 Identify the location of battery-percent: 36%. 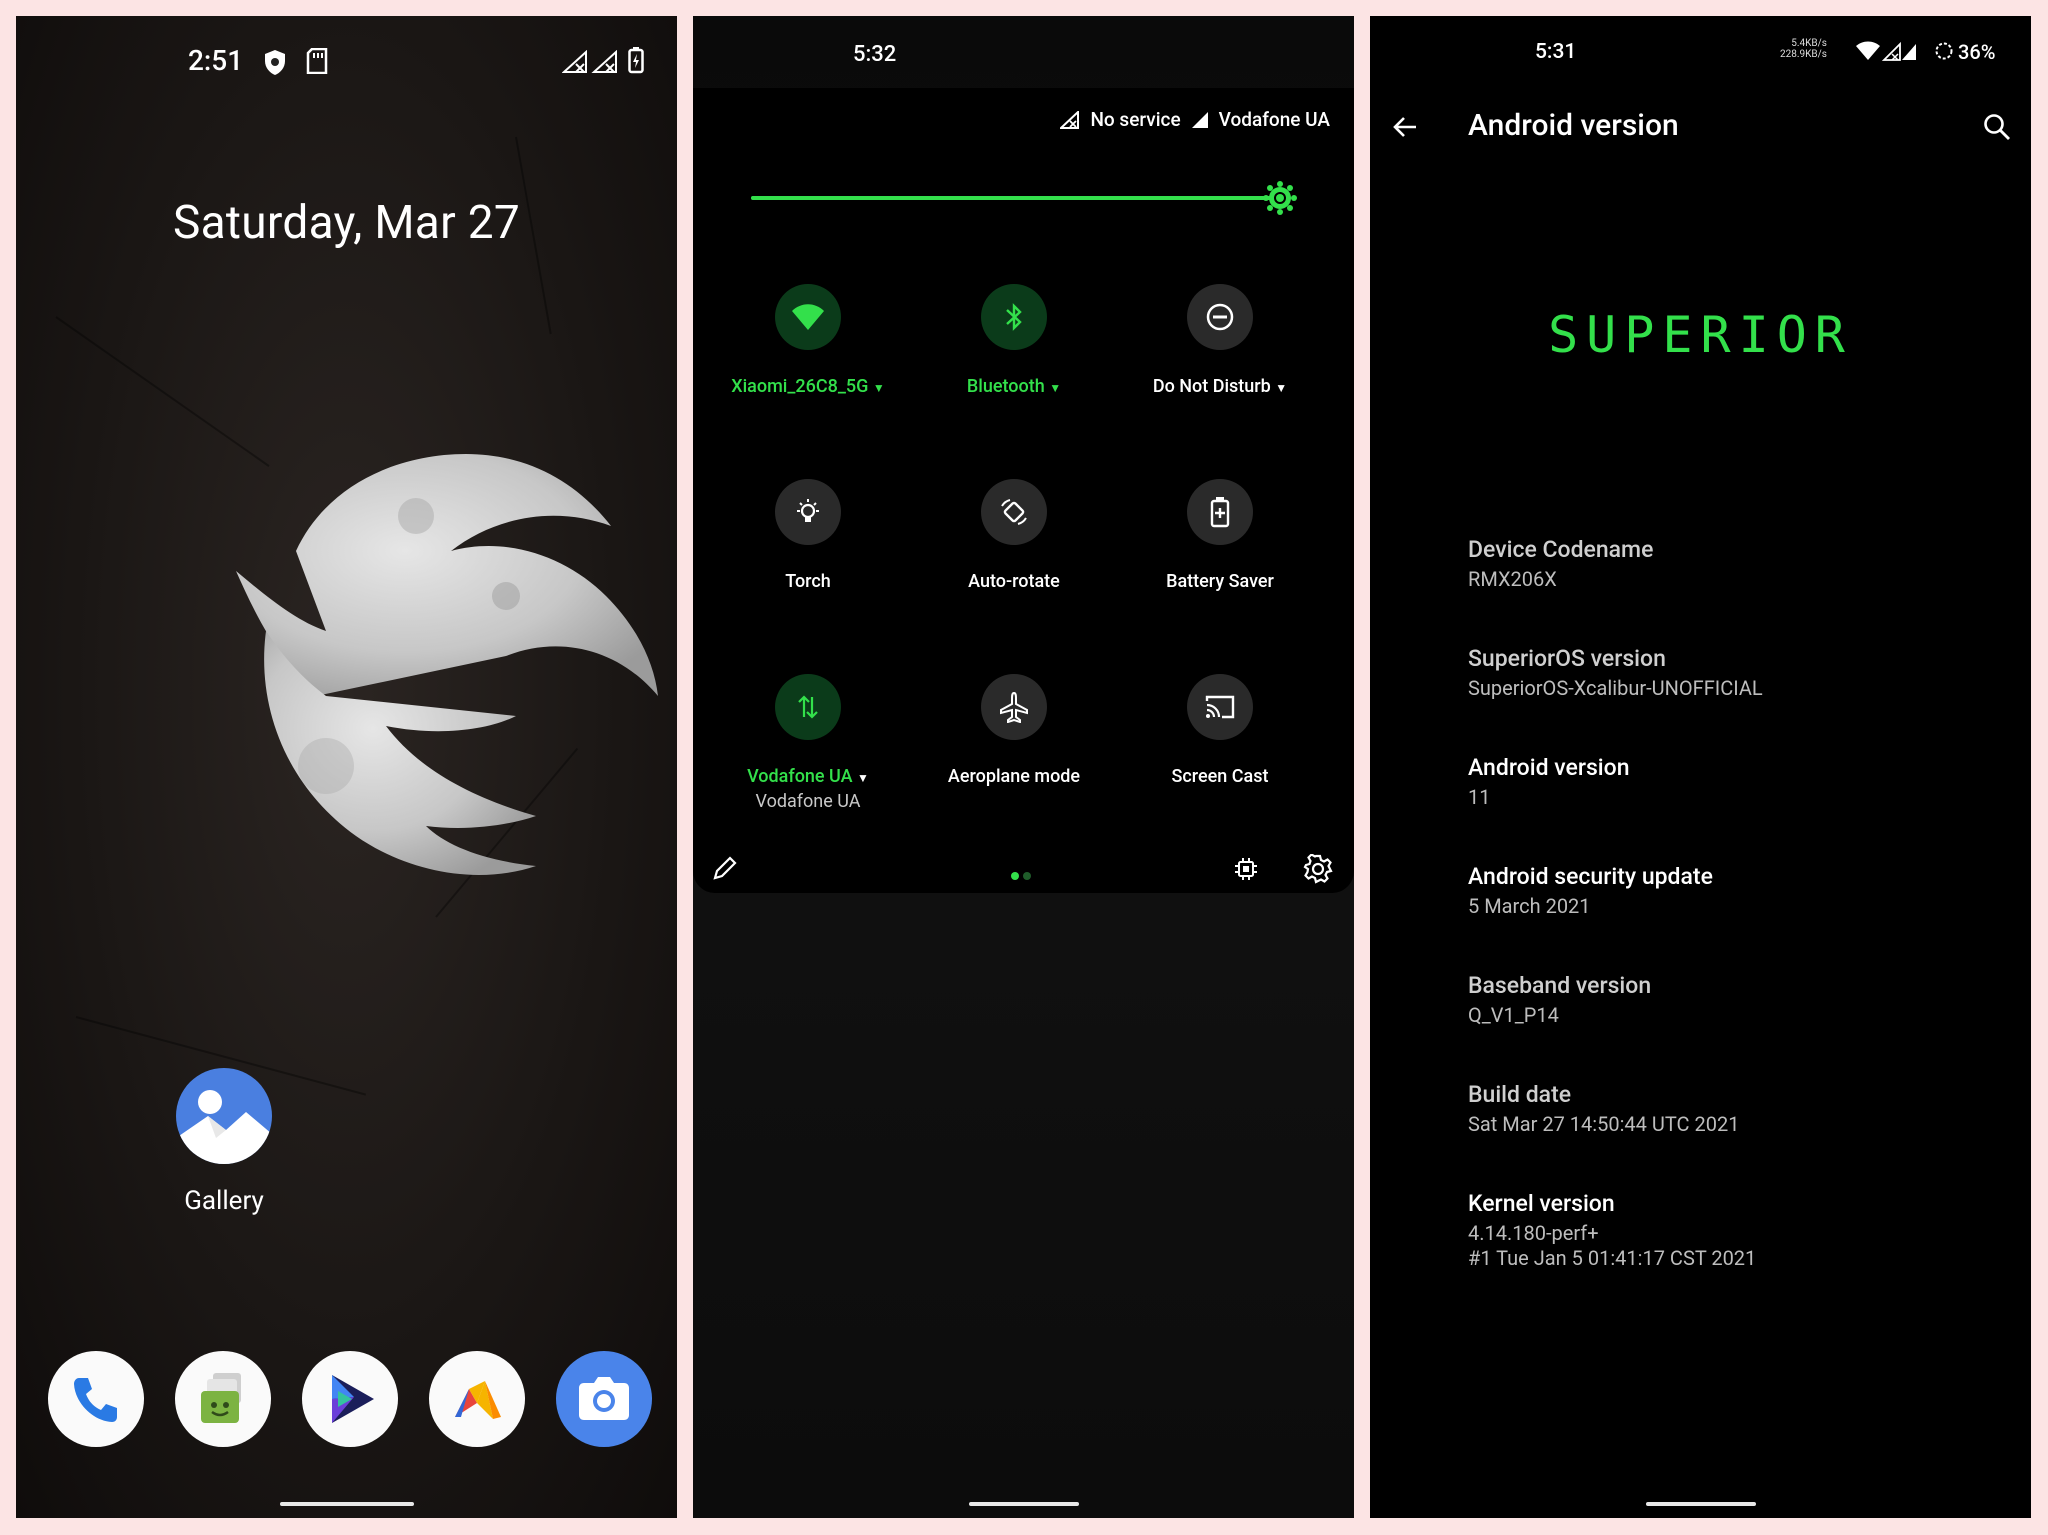
(1977, 52).